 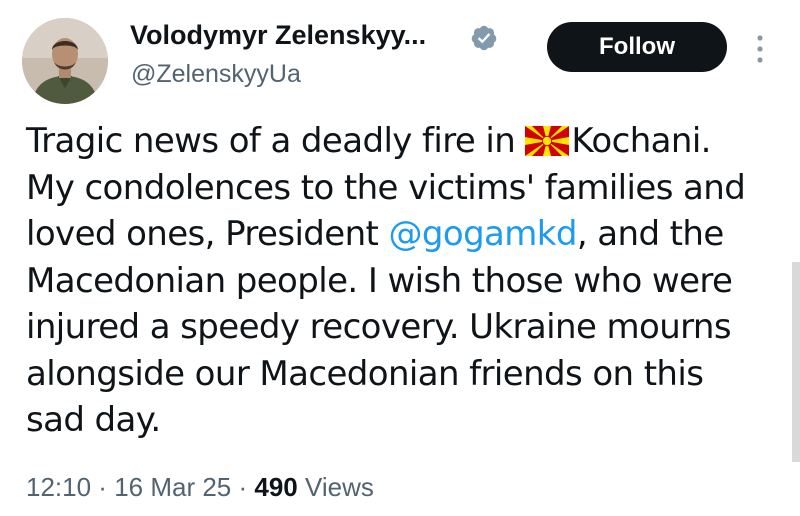 What do you see at coordinates (65, 61) in the screenshot?
I see `avatar` at bounding box center [65, 61].